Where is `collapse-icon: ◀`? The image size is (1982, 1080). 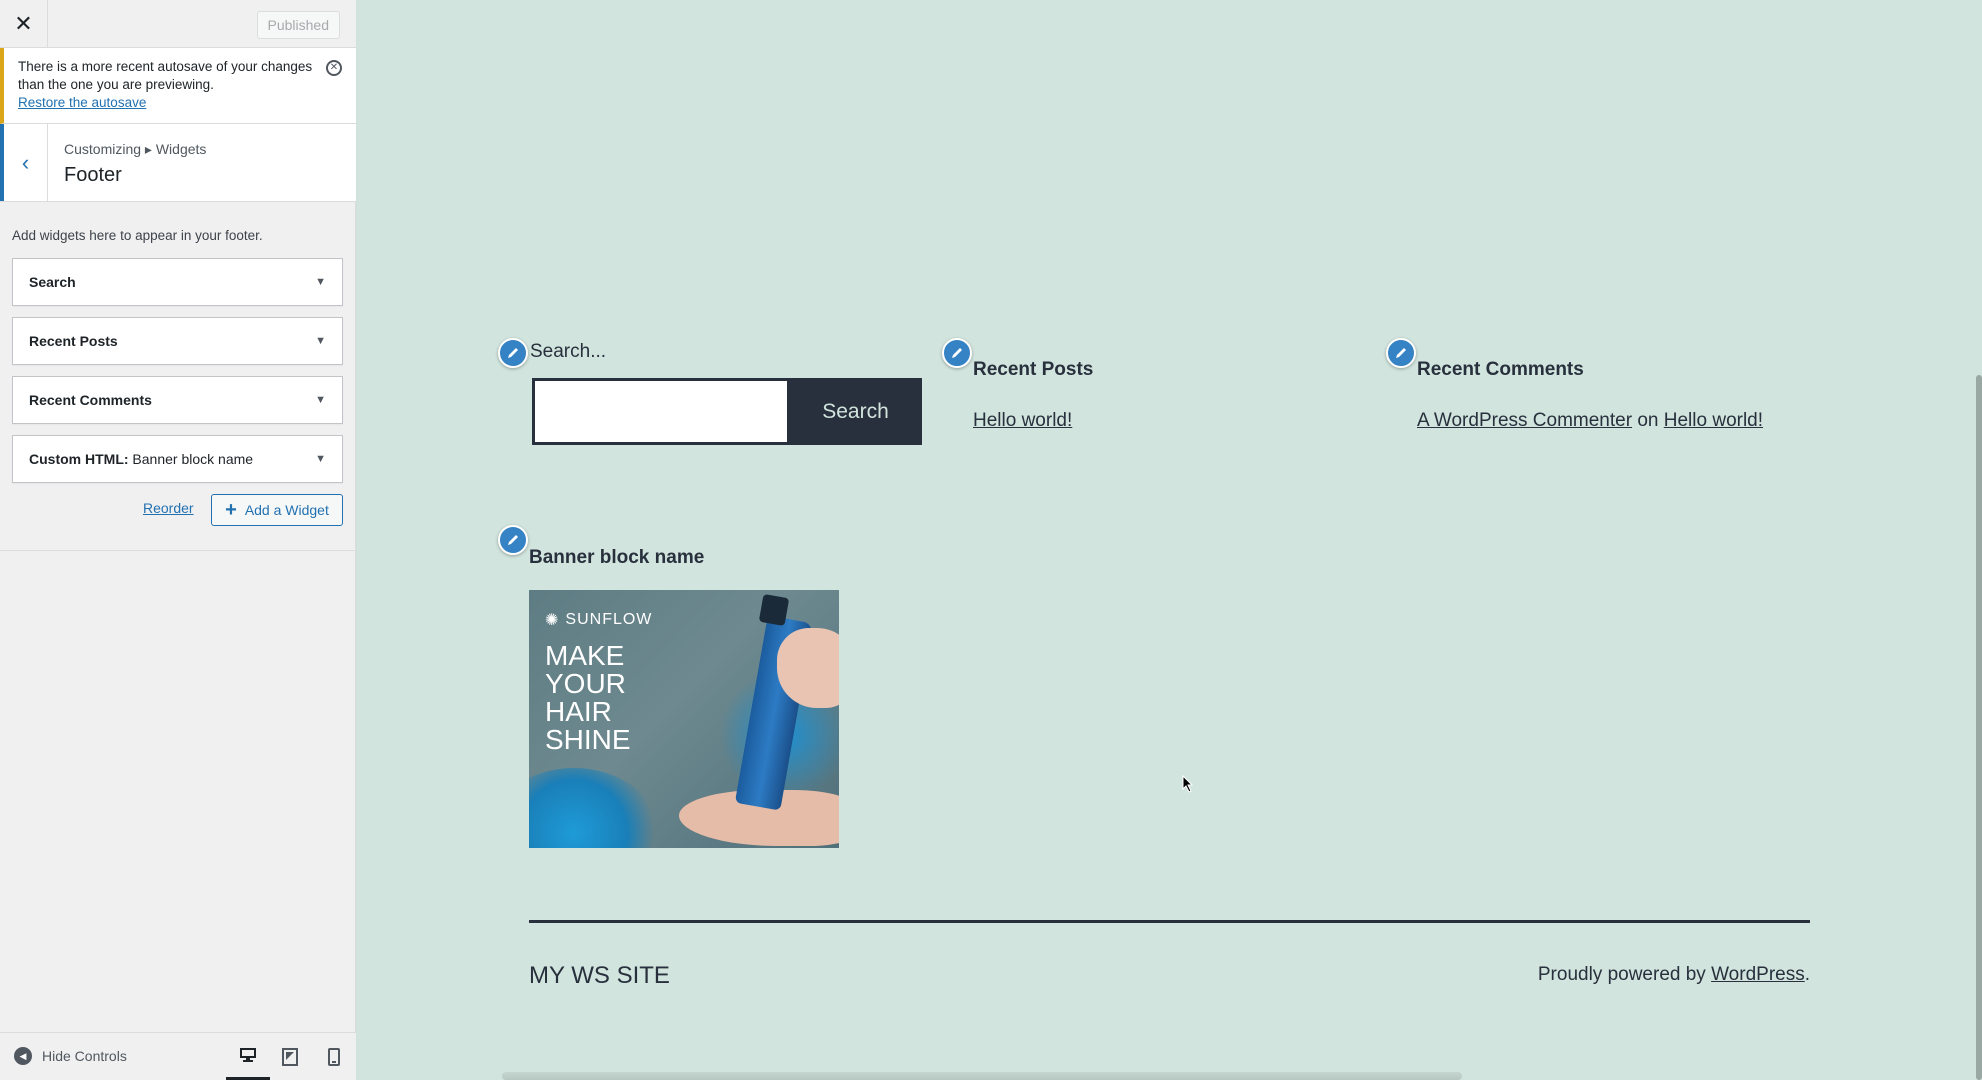
collapse-icon: ◀ is located at coordinates (23, 1056).